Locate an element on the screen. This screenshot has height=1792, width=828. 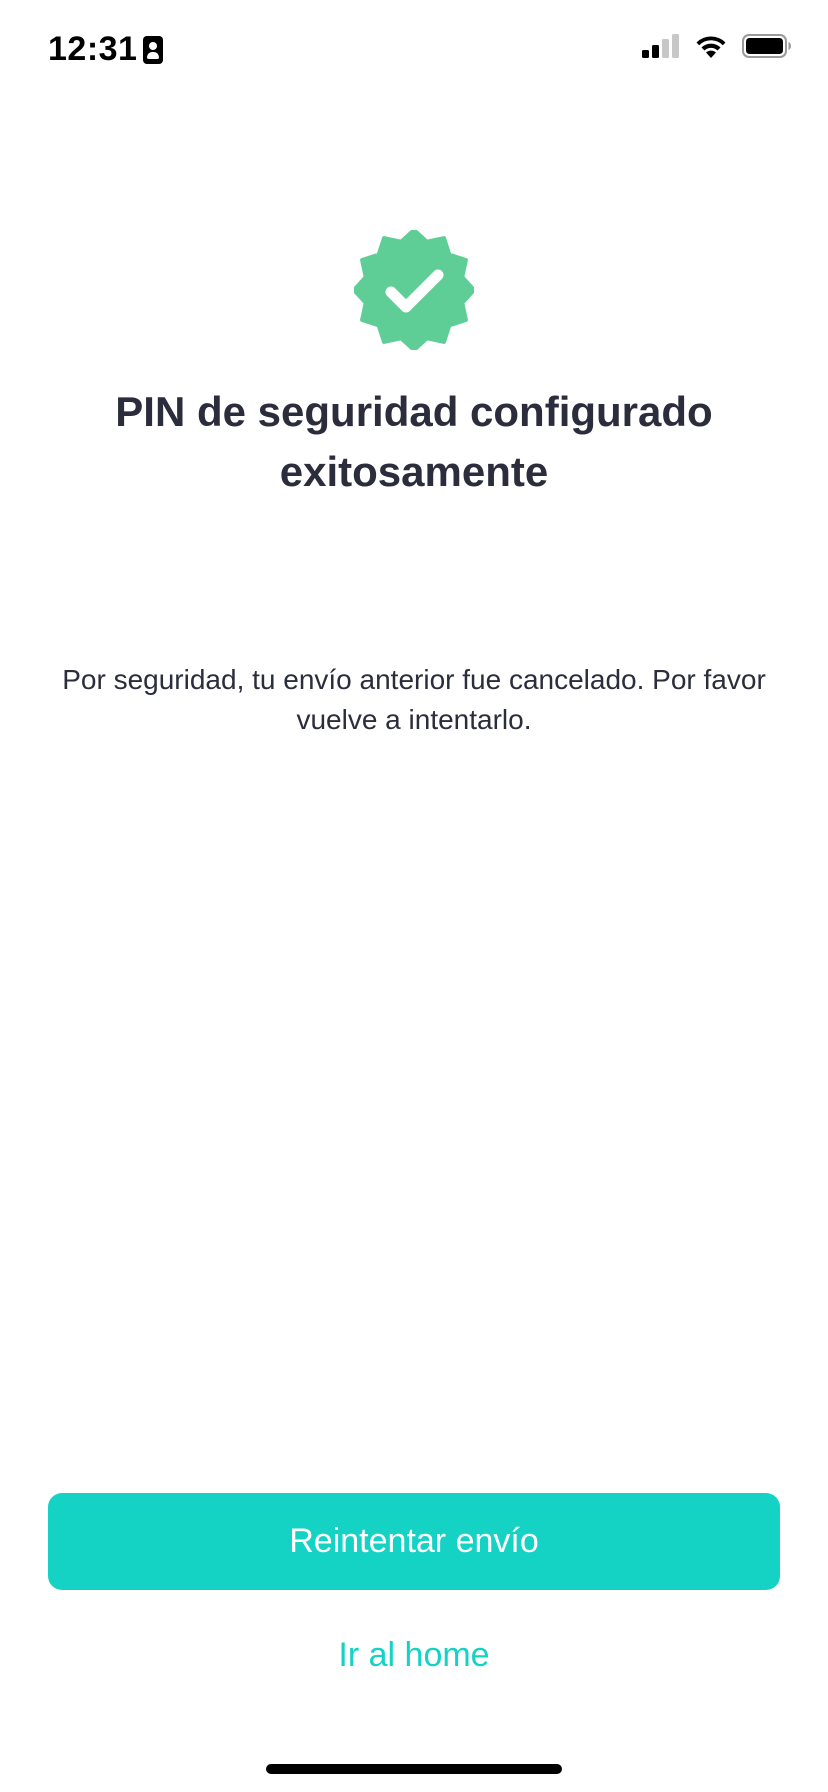
status-time: 12:31 is located at coordinates (106, 49).